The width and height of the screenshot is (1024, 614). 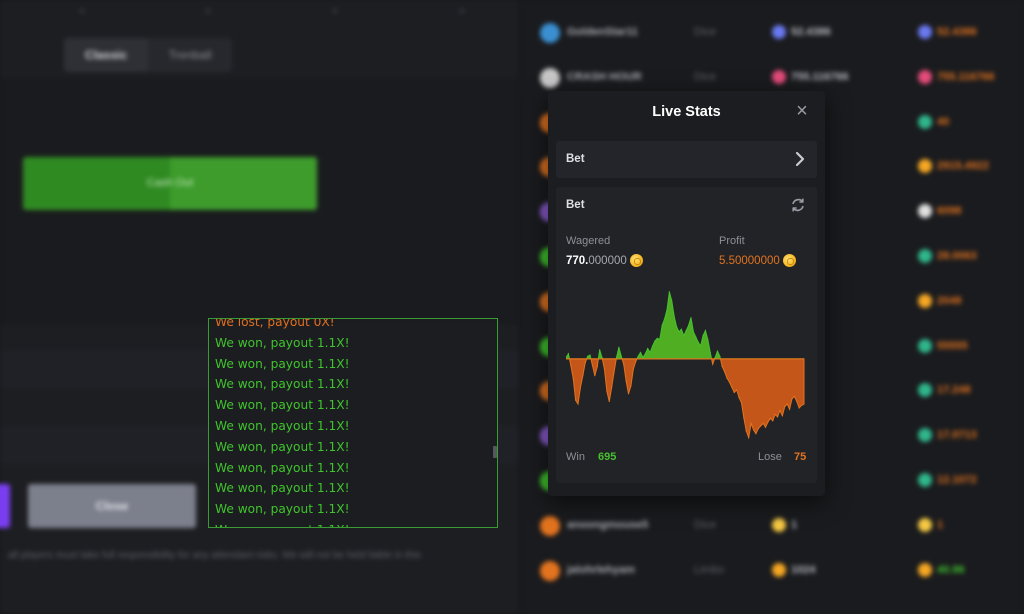 I want to click on player-name: anoongmouse5, so click(x=608, y=524).